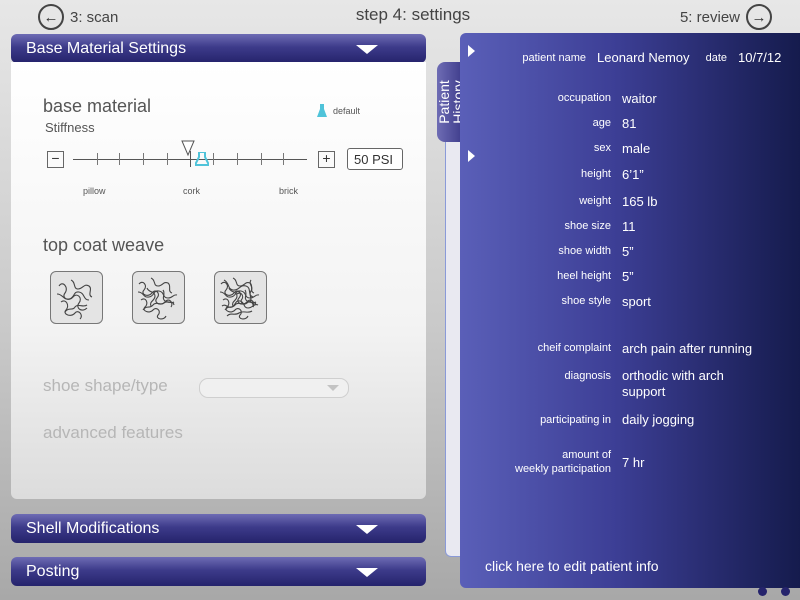 This screenshot has width=800, height=600. What do you see at coordinates (575, 420) in the screenshot?
I see `participating-label: participating in` at bounding box center [575, 420].